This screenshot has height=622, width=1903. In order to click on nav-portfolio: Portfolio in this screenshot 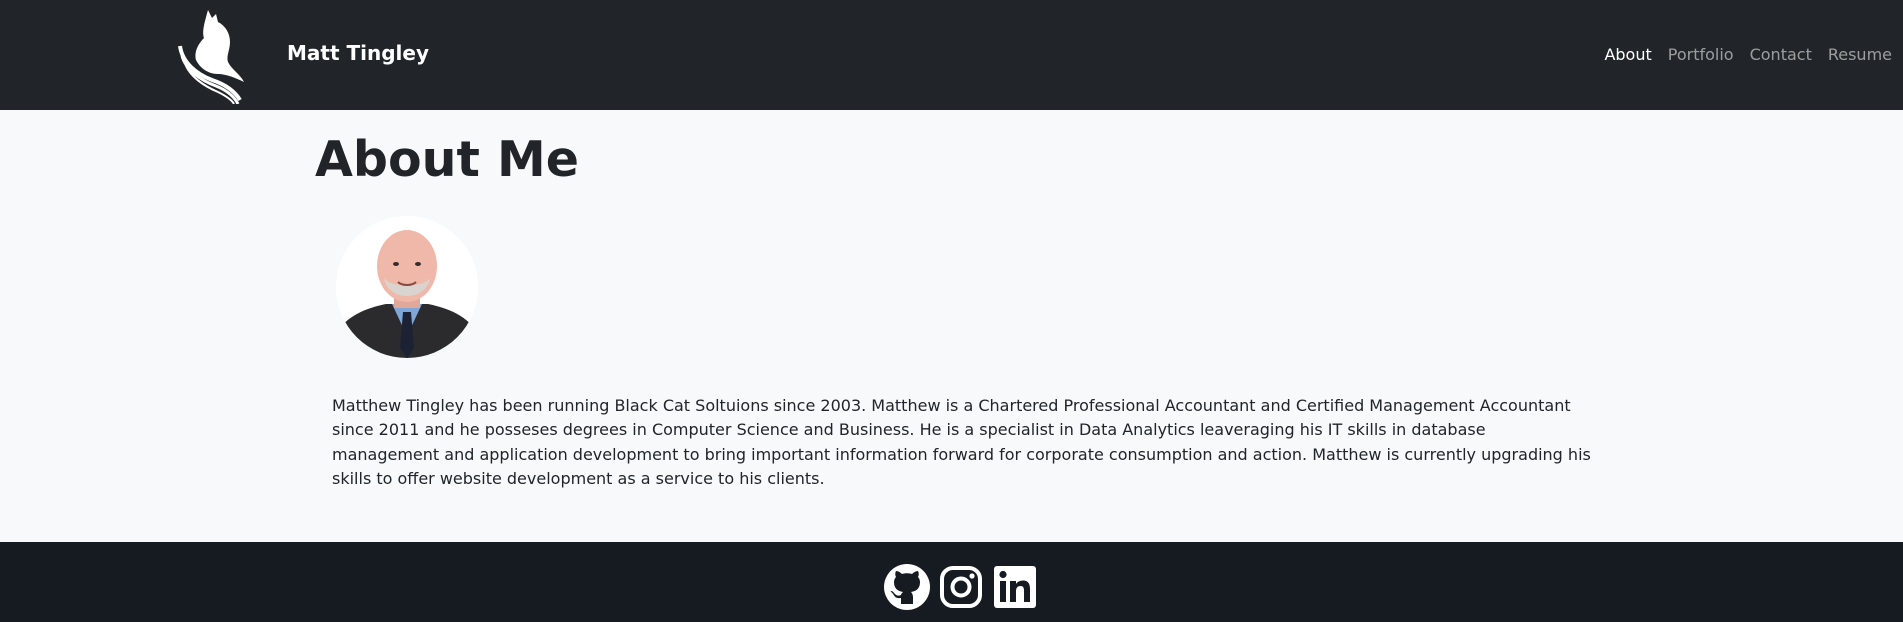, I will do `click(1701, 55)`.